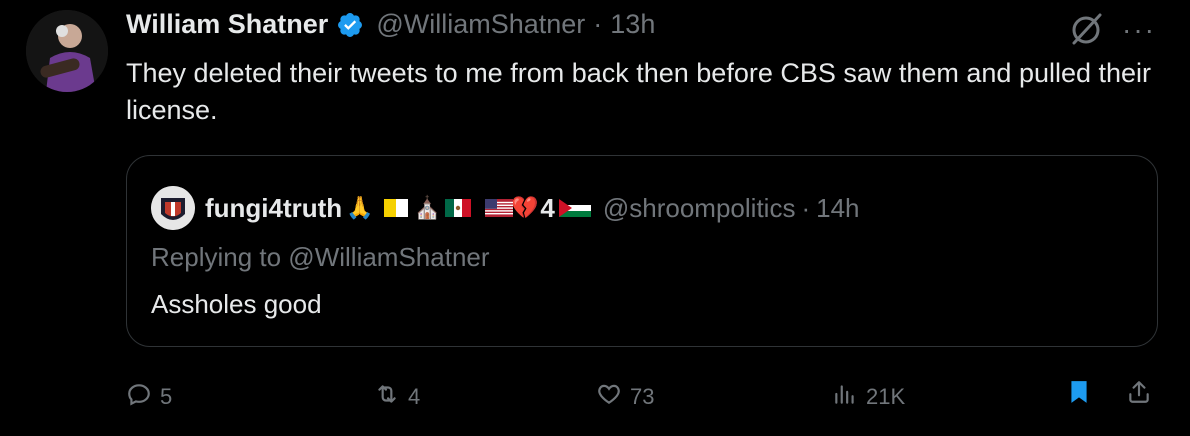 Image resolution: width=1190 pixels, height=436 pixels. What do you see at coordinates (642, 396) in the screenshot?
I see `like-count: 73` at bounding box center [642, 396].